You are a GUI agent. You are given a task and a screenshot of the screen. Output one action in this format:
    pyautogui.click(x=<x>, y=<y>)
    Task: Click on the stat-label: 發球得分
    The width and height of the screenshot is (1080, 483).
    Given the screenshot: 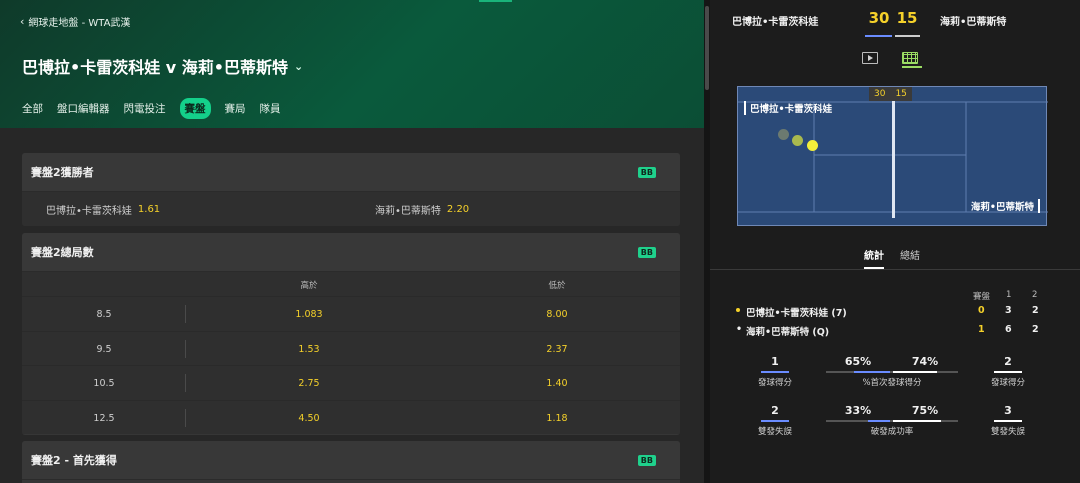 What is the action you would take?
    pyautogui.click(x=774, y=383)
    